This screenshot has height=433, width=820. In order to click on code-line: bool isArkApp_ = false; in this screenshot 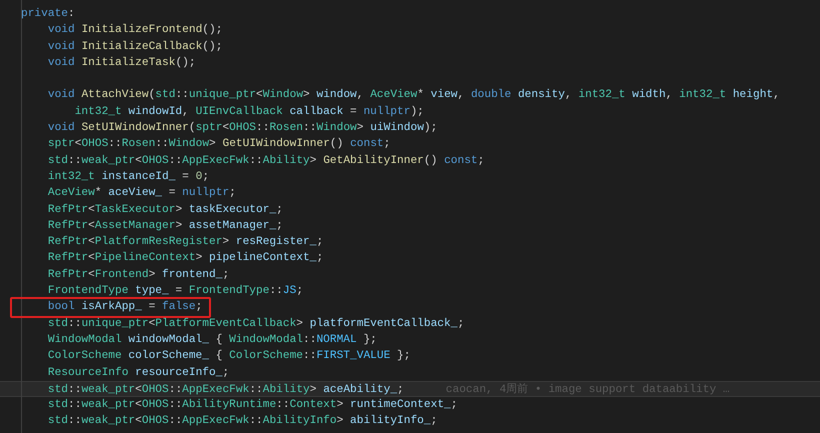, I will do `click(111, 307)`.